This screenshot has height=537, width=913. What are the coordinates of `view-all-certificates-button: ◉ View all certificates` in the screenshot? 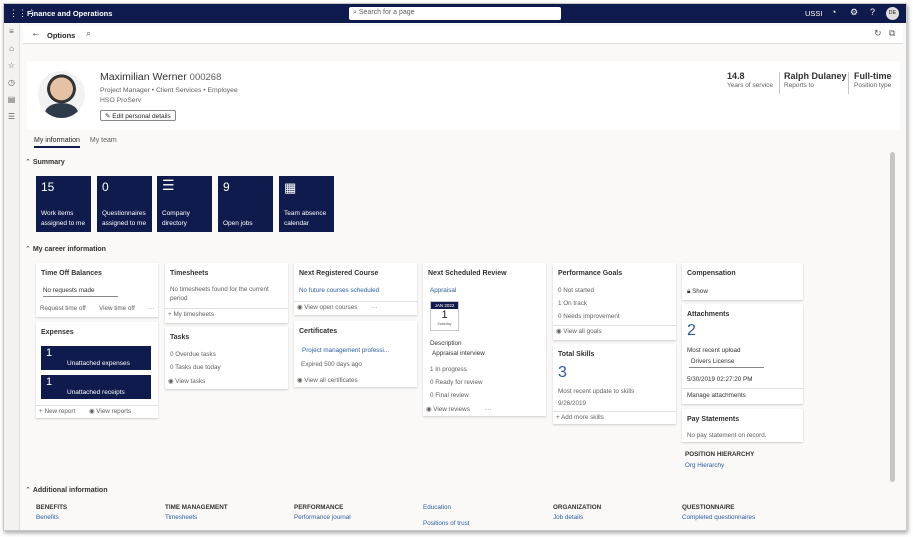 It's located at (327, 380).